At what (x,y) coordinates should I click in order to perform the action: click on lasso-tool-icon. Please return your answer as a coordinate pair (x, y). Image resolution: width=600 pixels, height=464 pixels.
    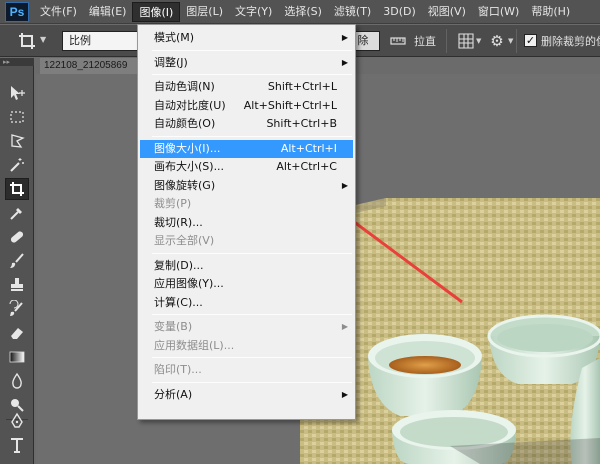
    Looking at the image, I should click on (17, 141).